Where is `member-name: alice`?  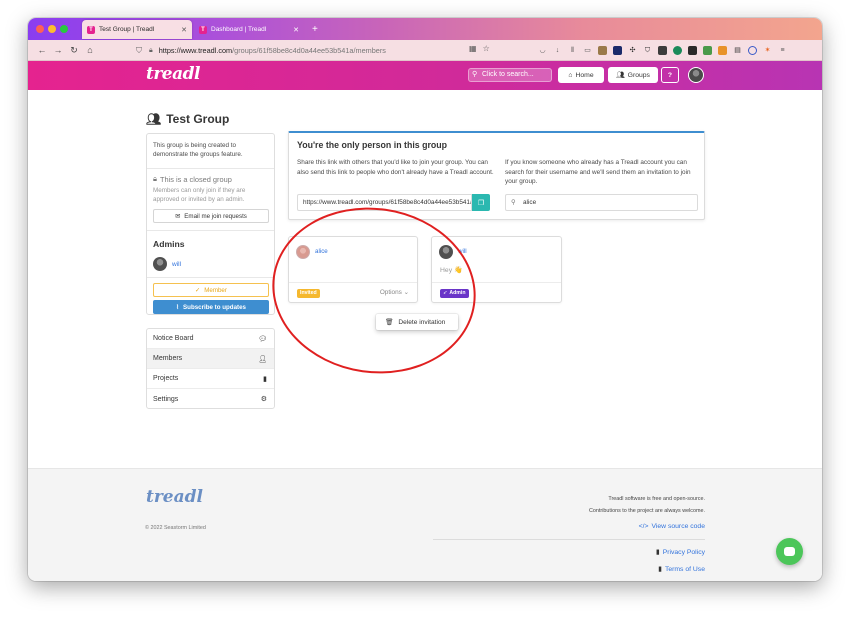
member-name: alice is located at coordinates (321, 251).